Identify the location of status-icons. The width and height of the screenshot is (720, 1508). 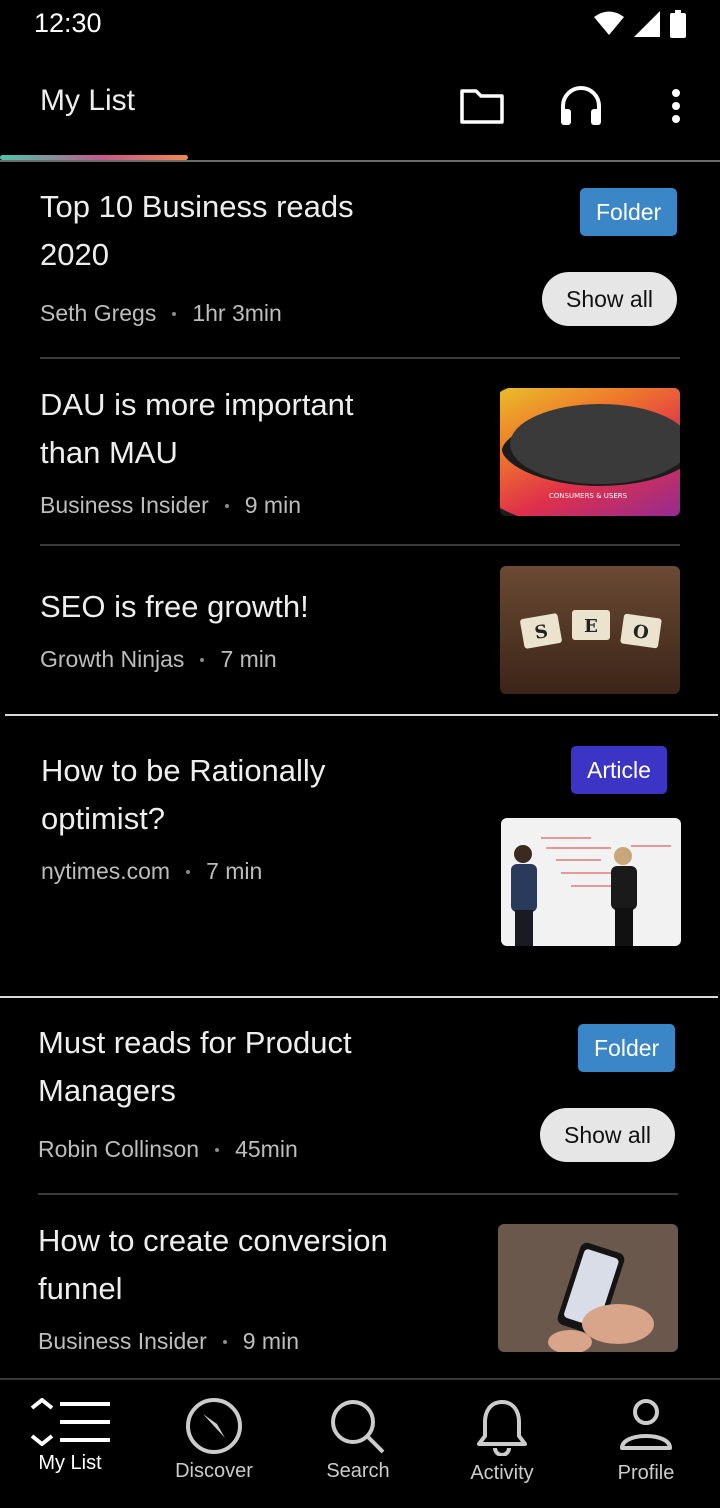
(640, 24).